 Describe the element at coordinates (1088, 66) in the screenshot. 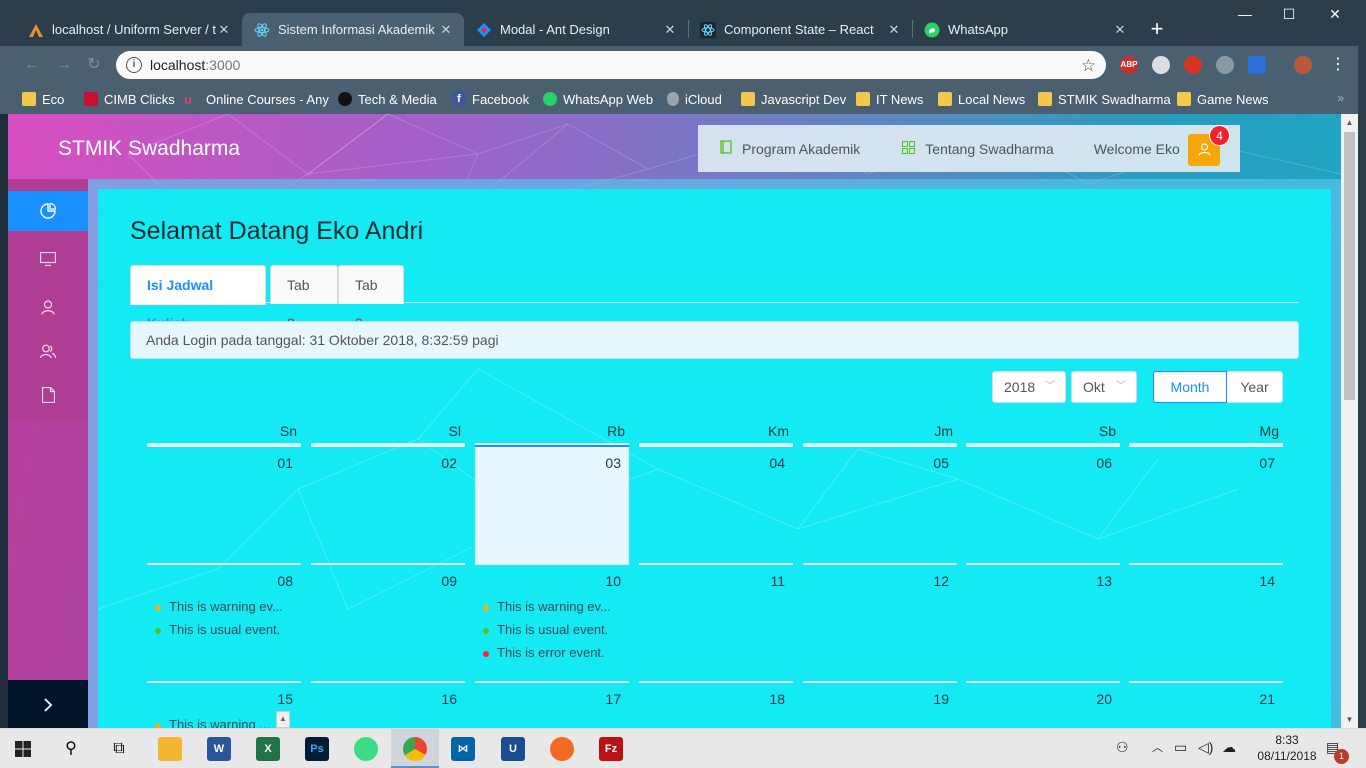

I see `bookmark-star-icon: ☆` at that location.